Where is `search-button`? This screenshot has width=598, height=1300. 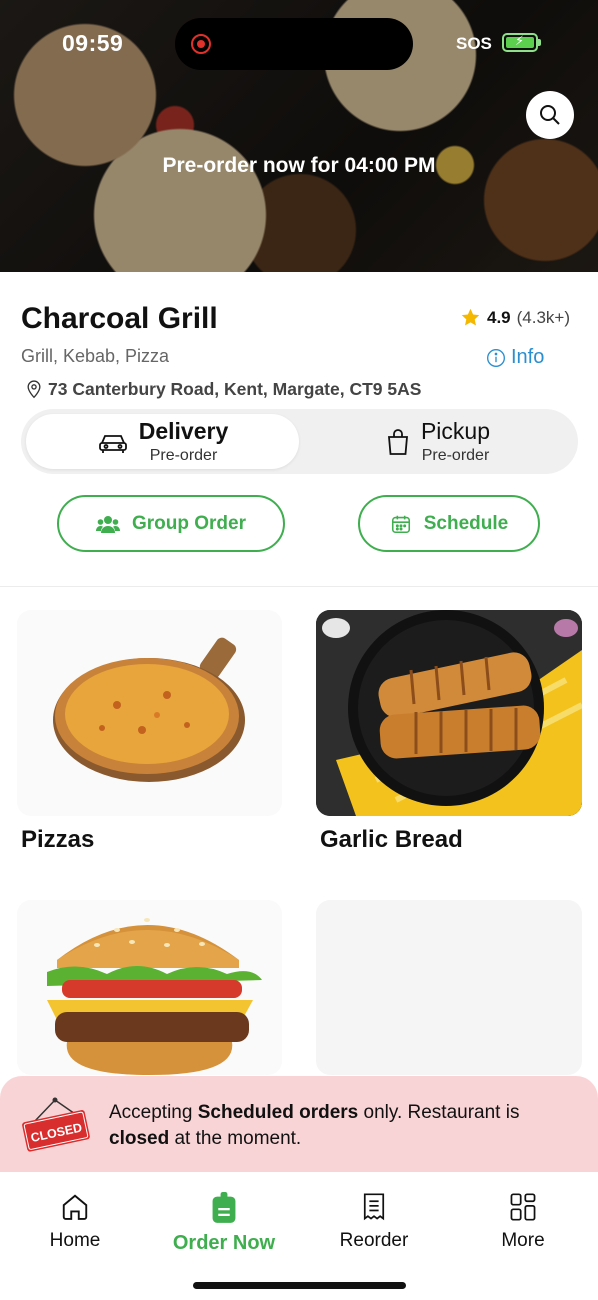 search-button is located at coordinates (550, 115).